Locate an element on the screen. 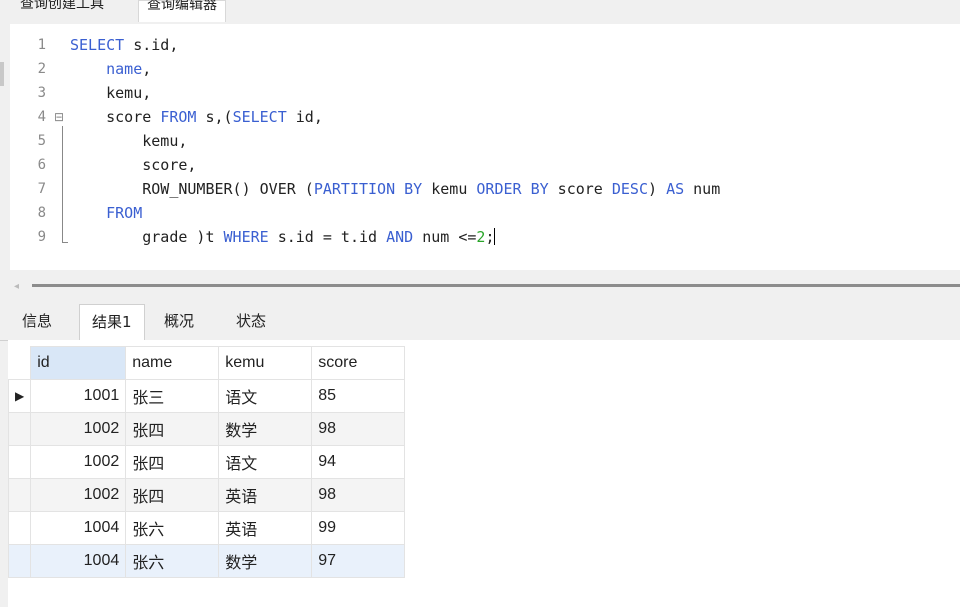 The width and height of the screenshot is (960, 607). tab-label: 状态 is located at coordinates (251, 321).